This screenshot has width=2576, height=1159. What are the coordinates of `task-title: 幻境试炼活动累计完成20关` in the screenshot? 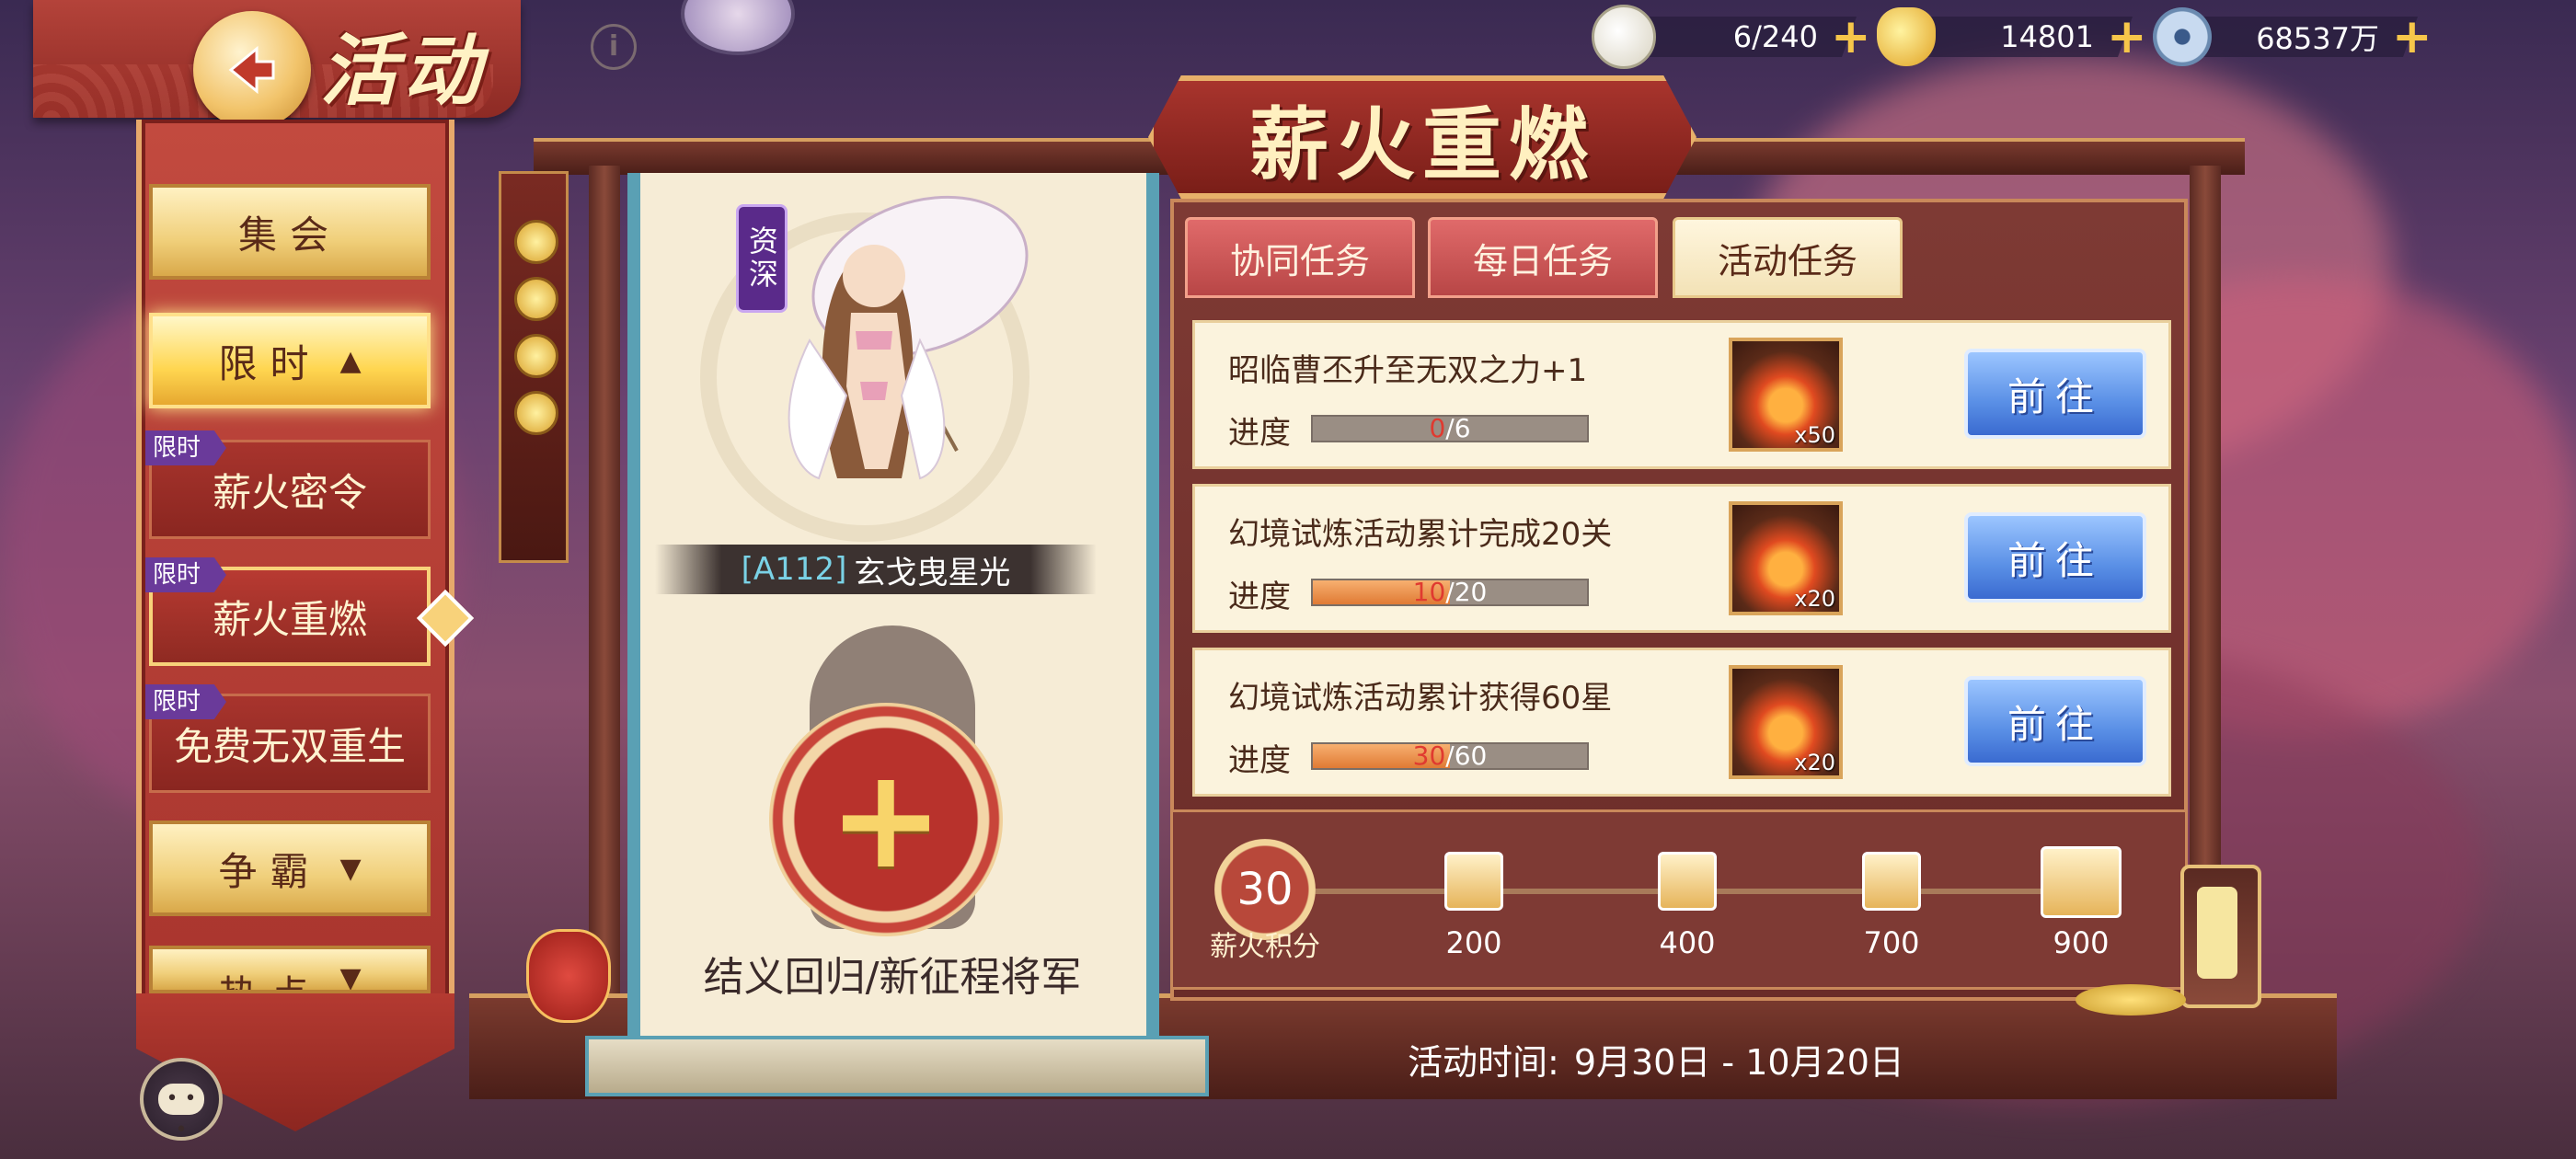 It's located at (1420, 534).